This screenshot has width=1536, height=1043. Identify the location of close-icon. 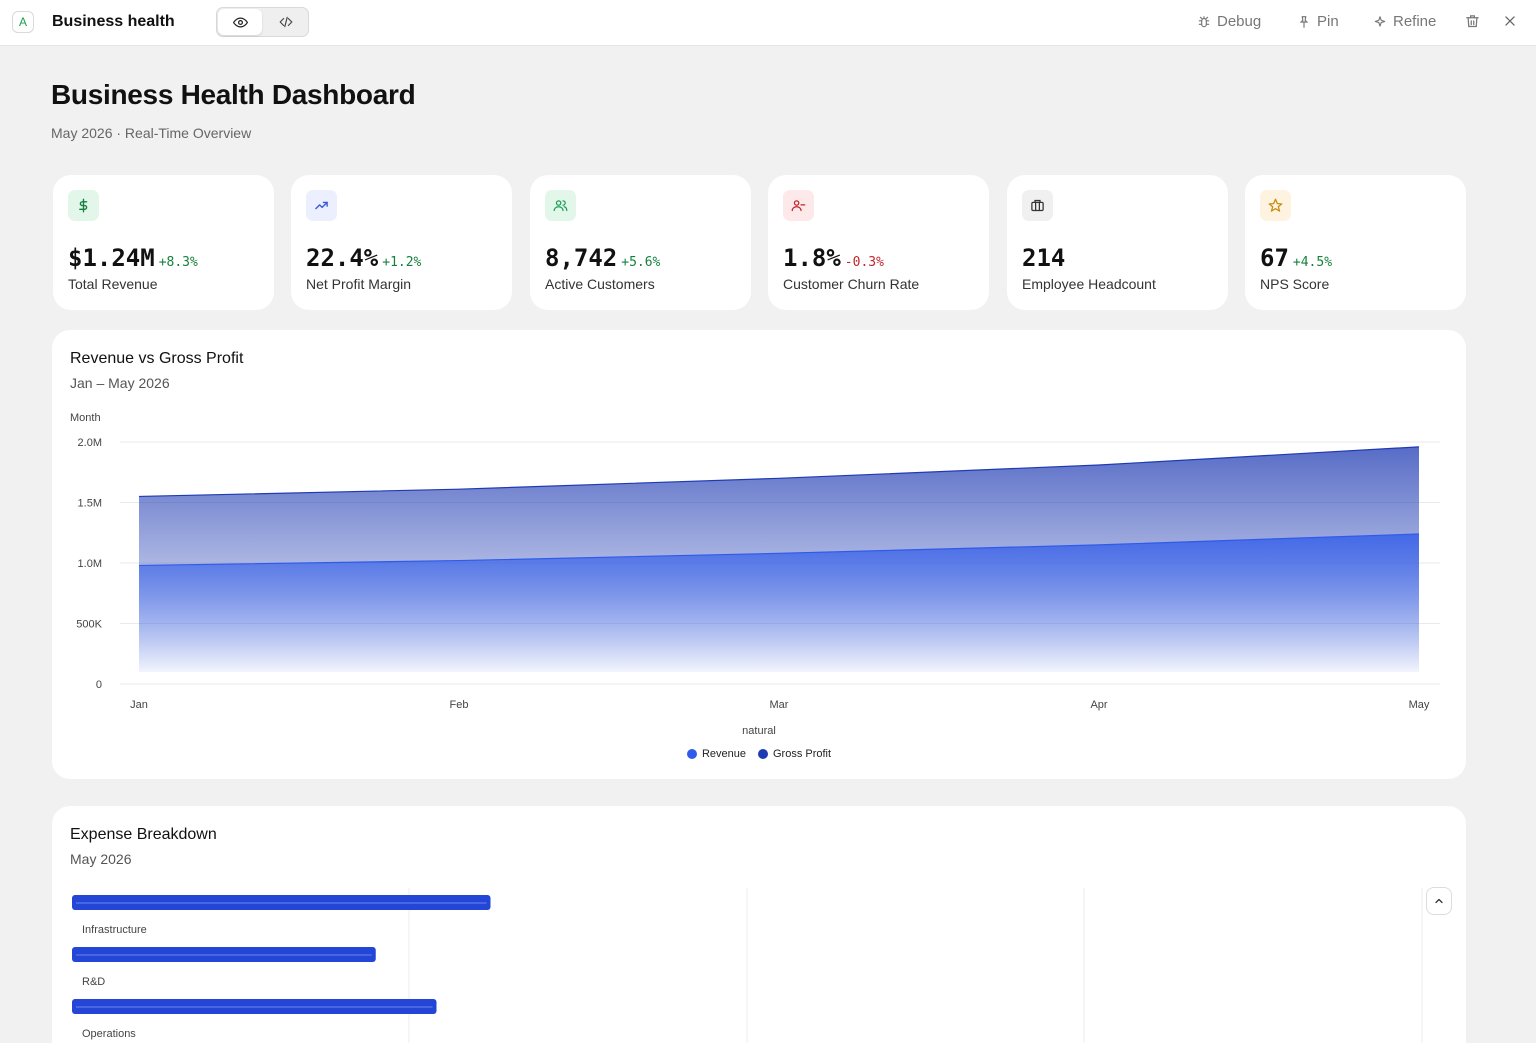
(1510, 21).